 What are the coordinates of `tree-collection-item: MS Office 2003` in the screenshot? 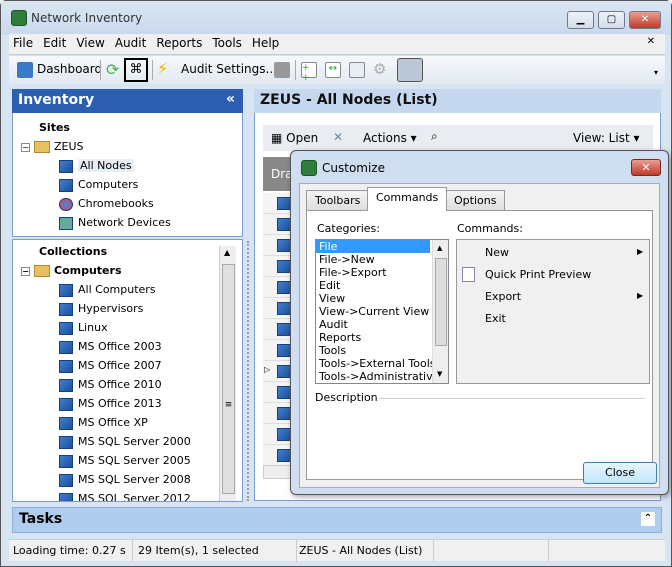 It's located at (110, 347).